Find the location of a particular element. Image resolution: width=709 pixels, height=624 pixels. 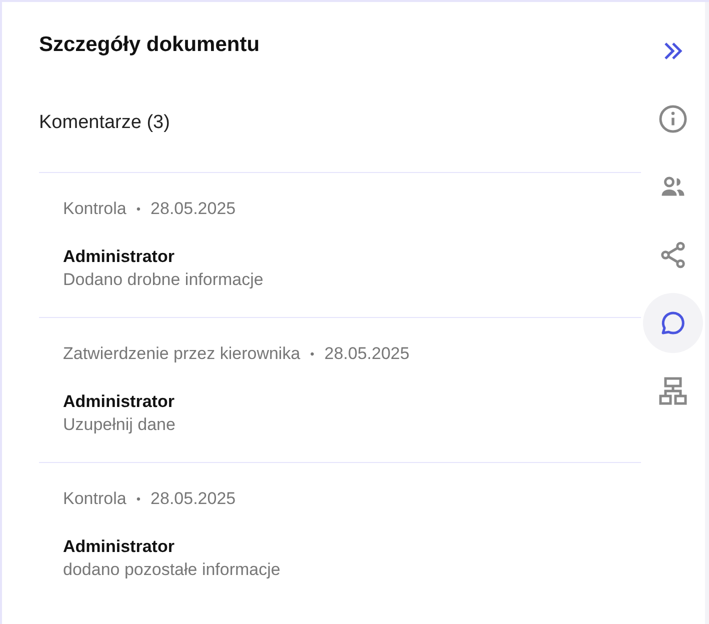

comment-text: Dodano drobne informacje is located at coordinates (163, 280).